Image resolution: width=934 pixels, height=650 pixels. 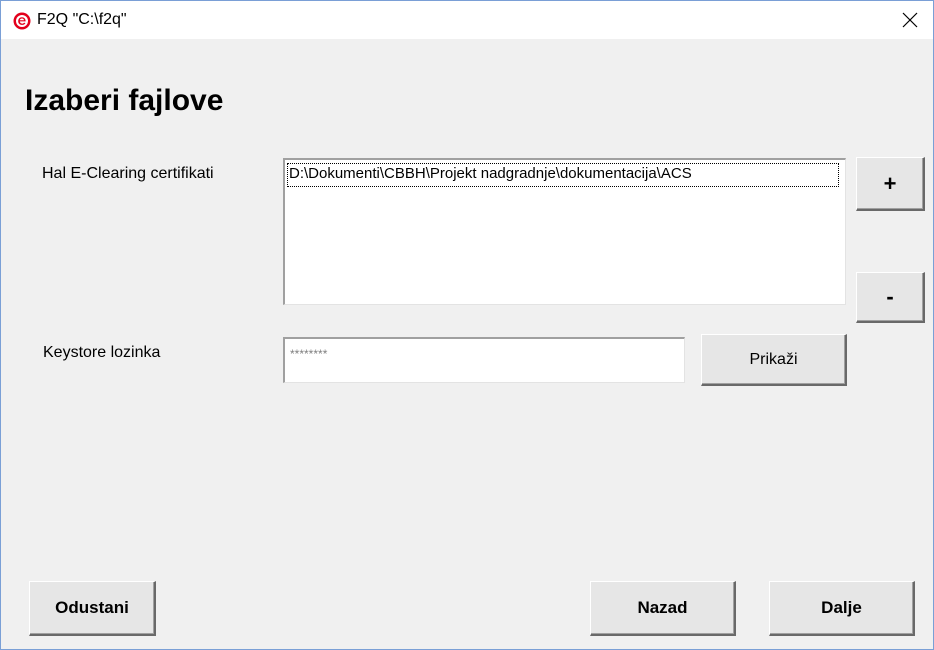 I want to click on back-button: Nazad, so click(x=663, y=608).